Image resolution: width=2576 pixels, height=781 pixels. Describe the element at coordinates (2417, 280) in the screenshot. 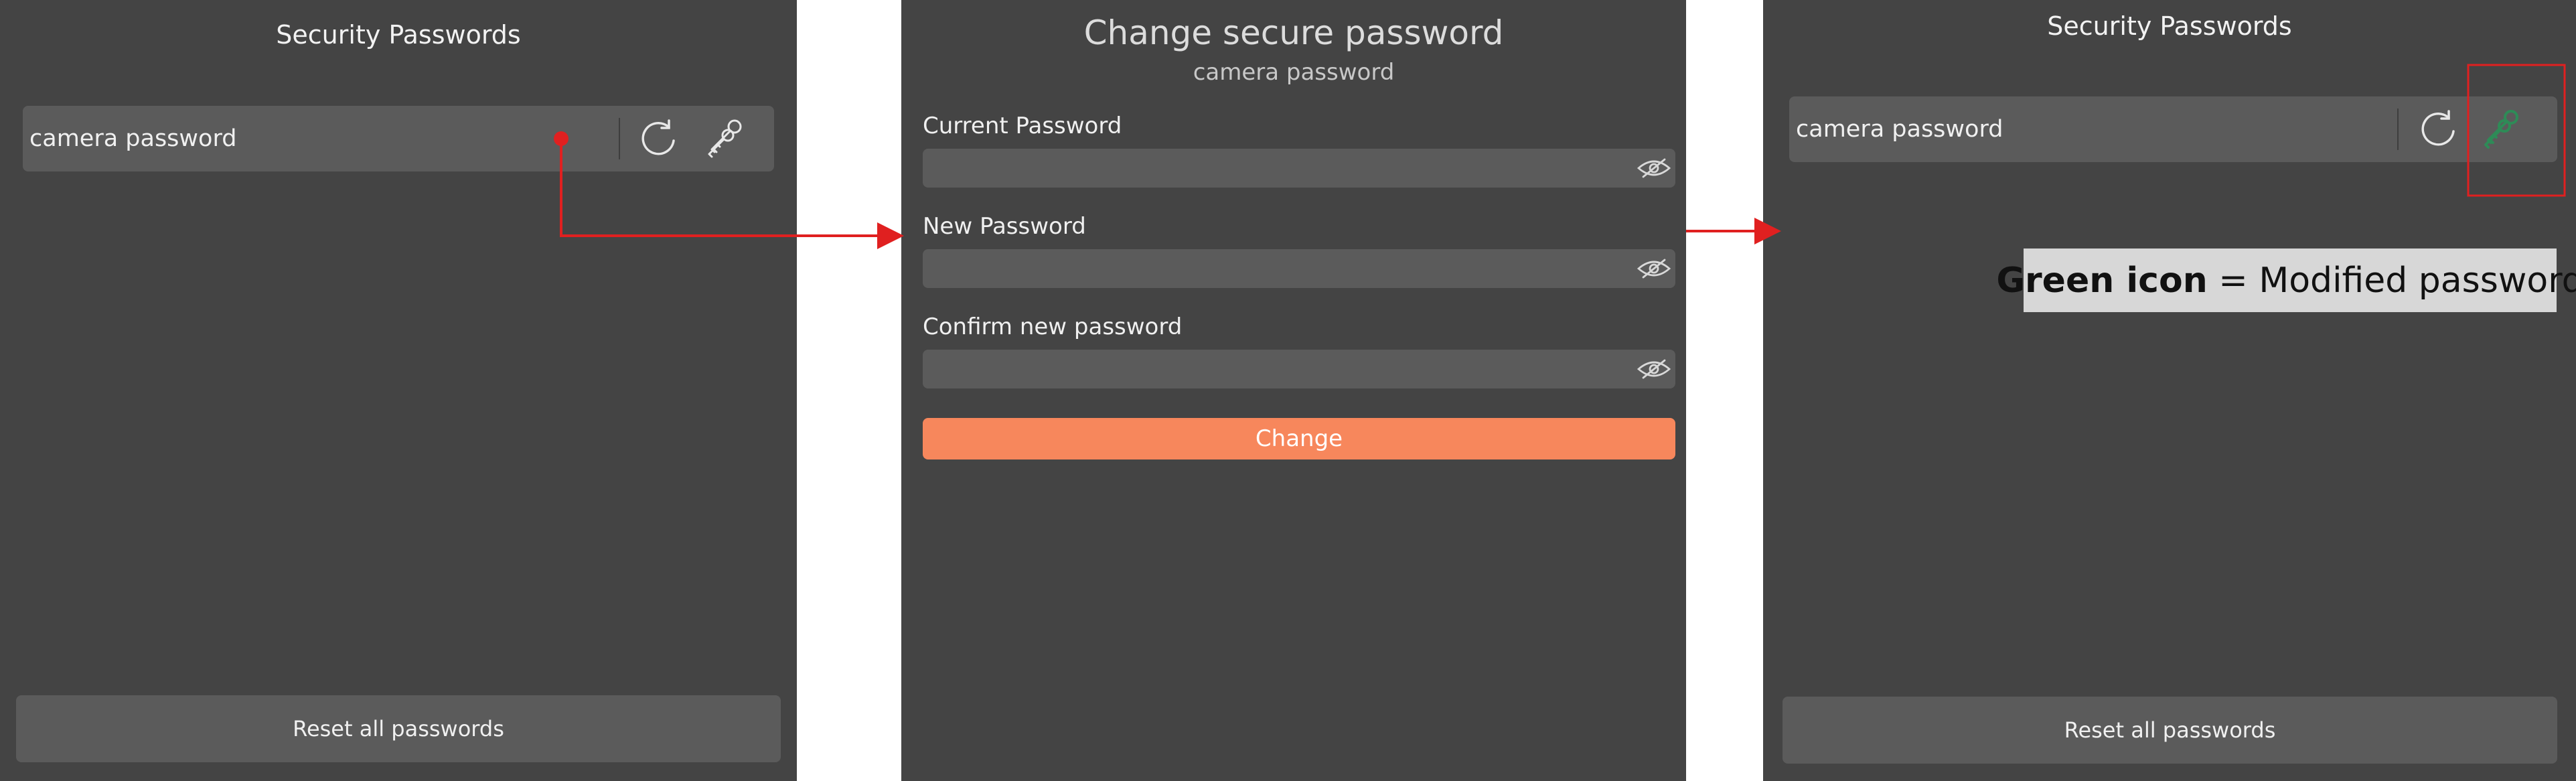

I see `callout-text: Modified password` at that location.